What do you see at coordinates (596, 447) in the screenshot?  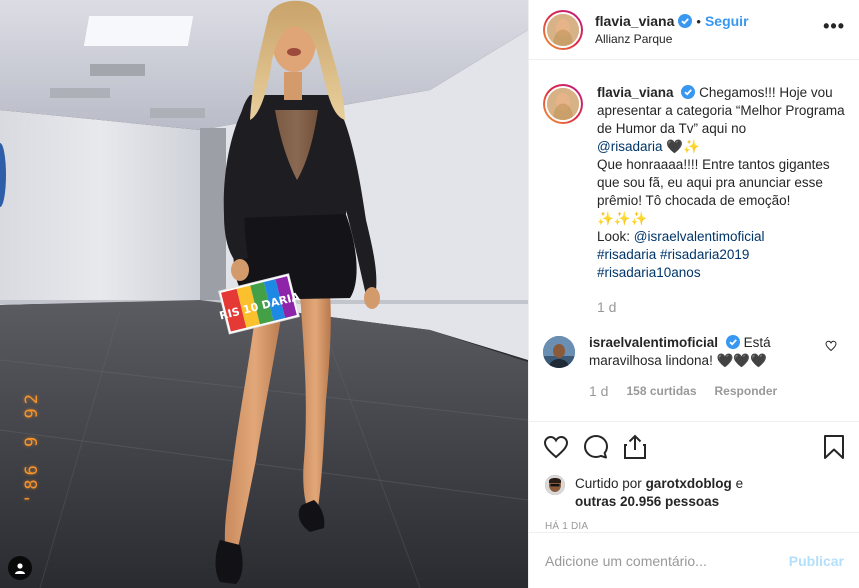 I see `comment-bubble-icon` at bounding box center [596, 447].